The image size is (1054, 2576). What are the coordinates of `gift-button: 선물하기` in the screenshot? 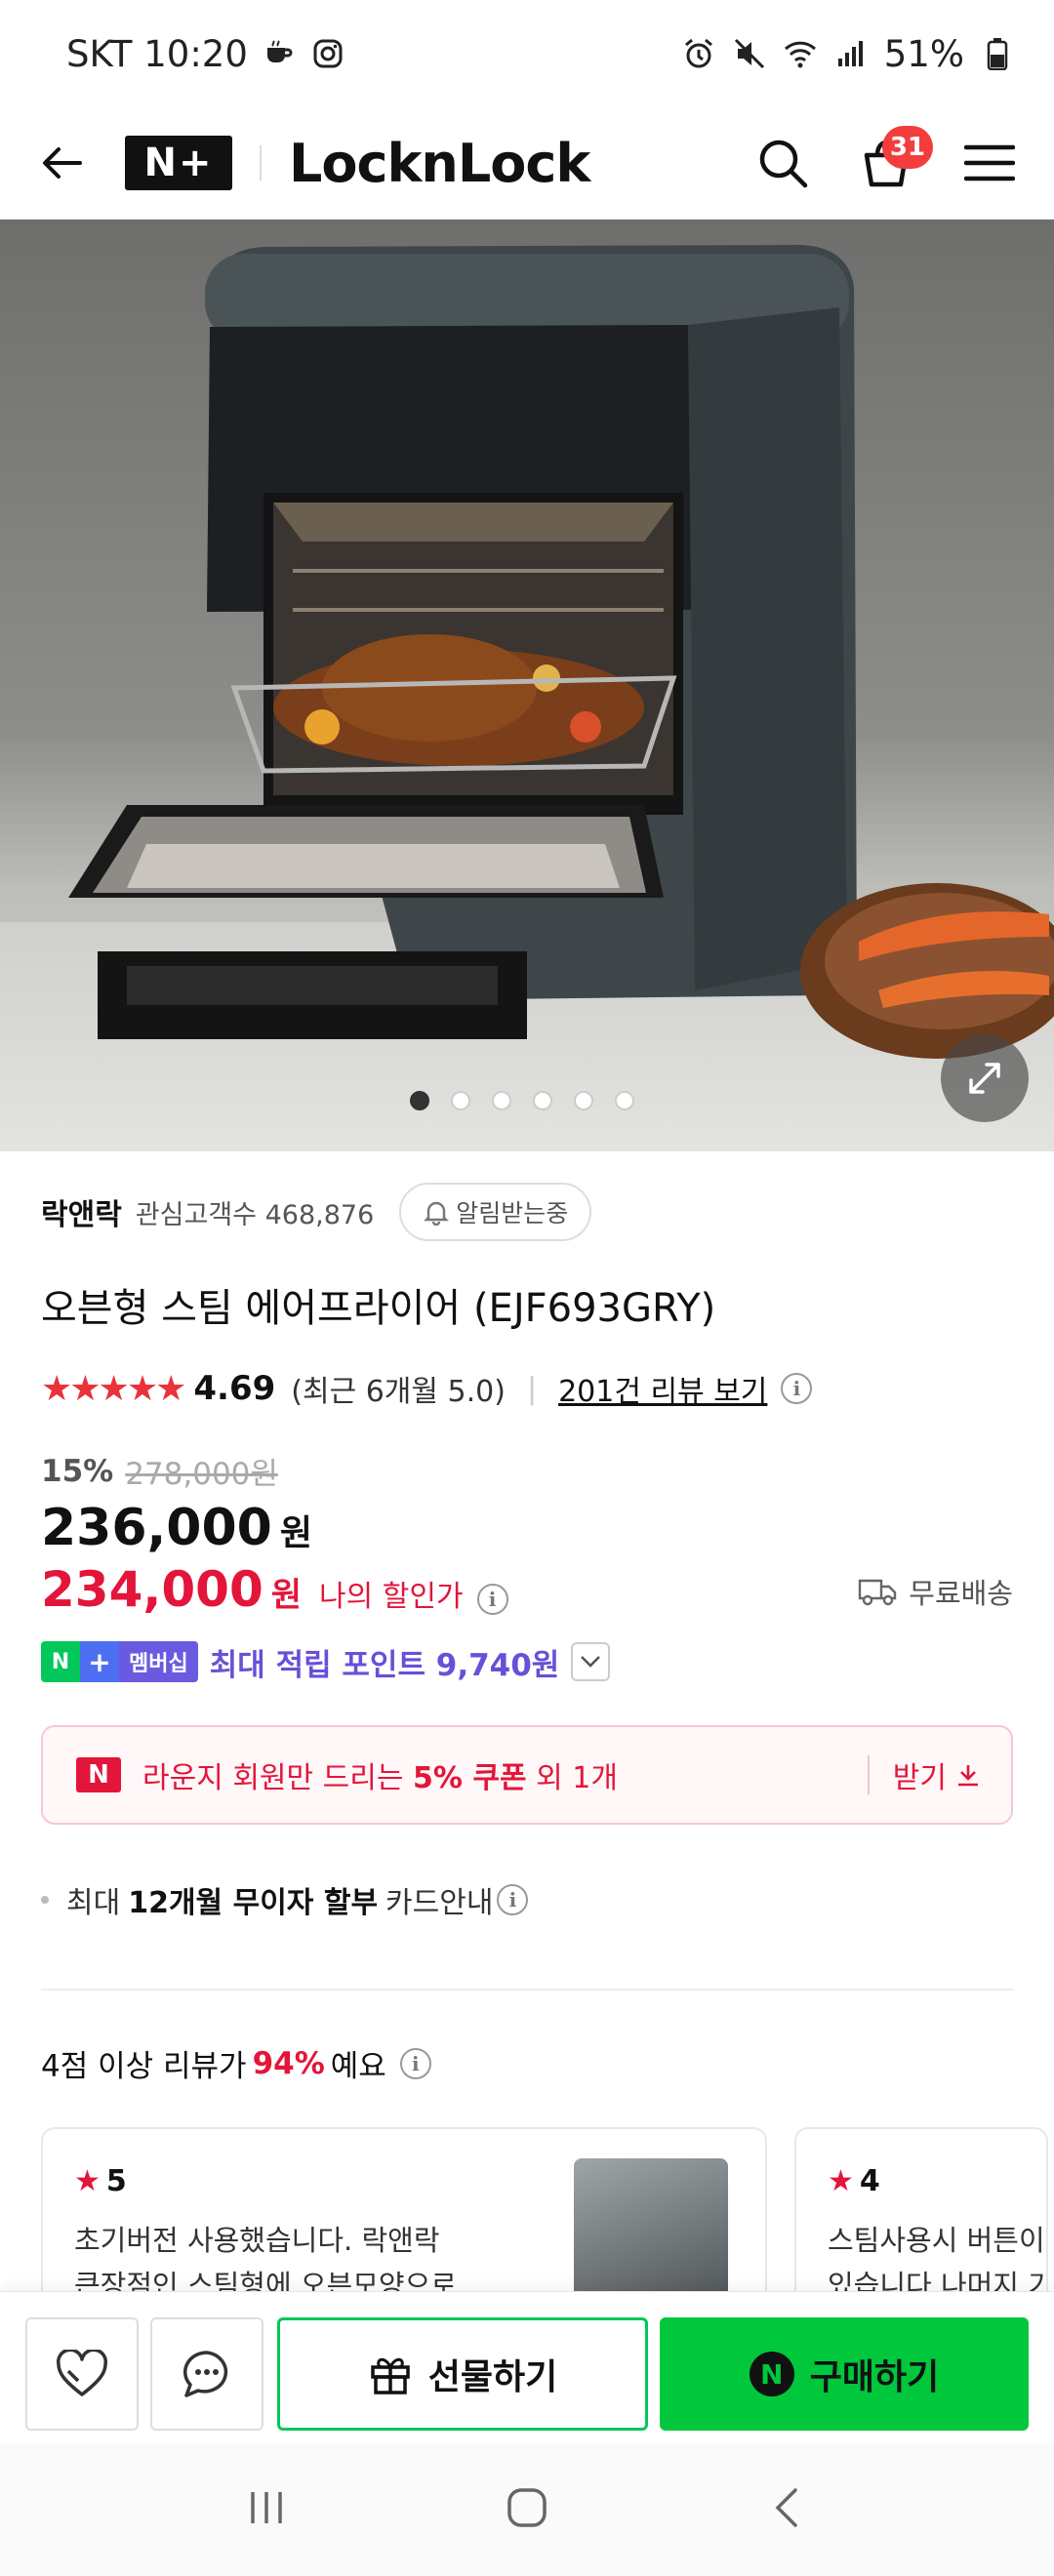 It's located at (462, 2374).